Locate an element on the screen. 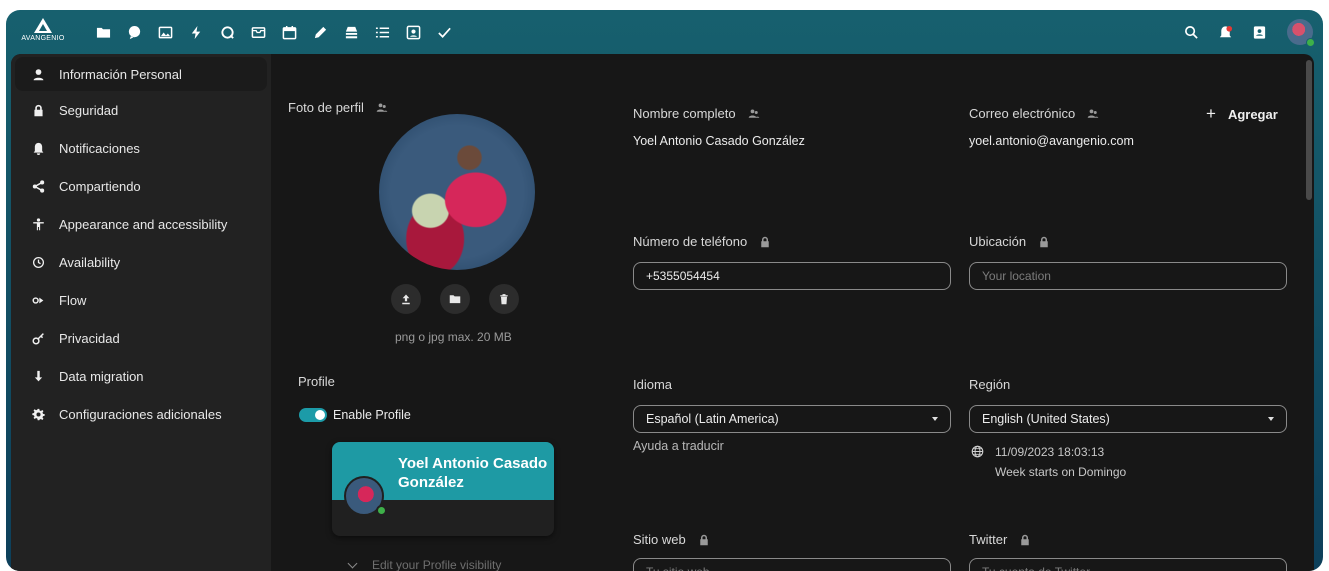 This screenshot has width=1329, height=571. deck-icon is located at coordinates (351, 32).